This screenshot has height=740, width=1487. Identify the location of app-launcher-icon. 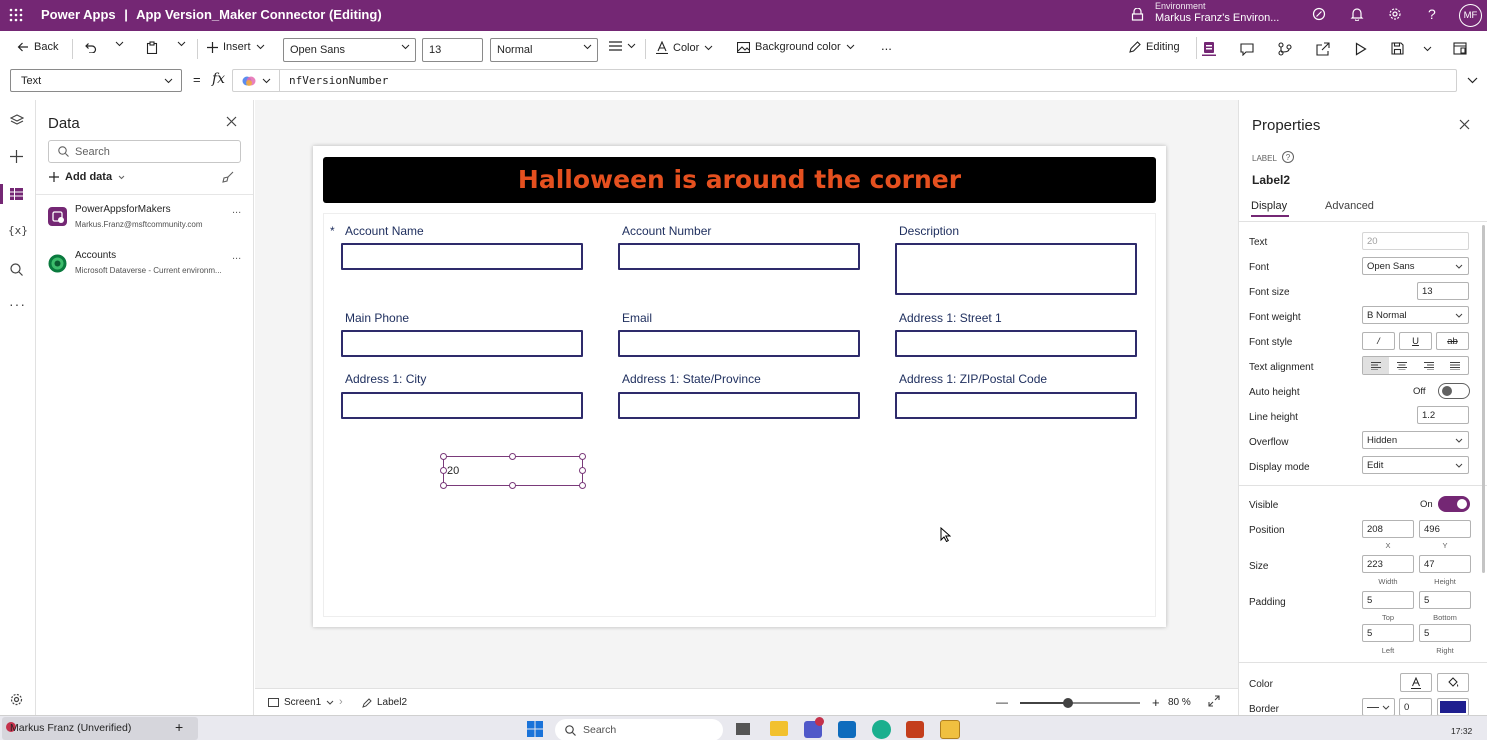
(16, 15).